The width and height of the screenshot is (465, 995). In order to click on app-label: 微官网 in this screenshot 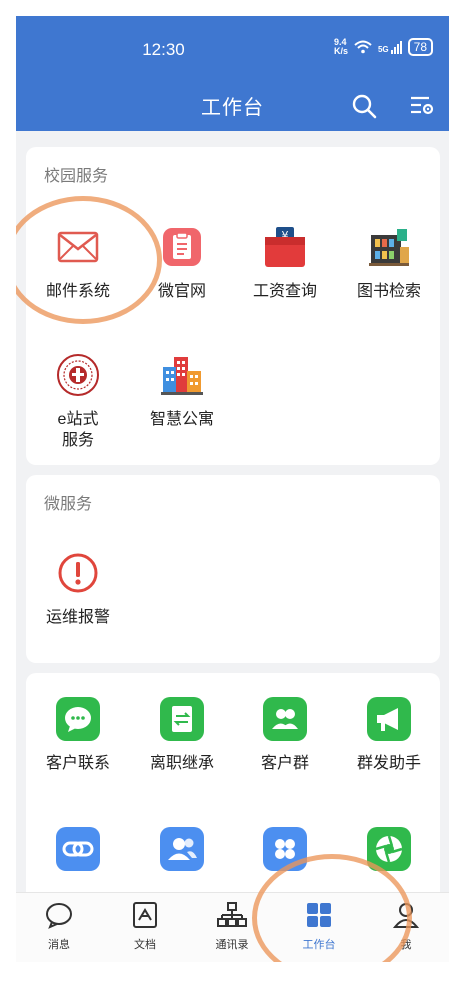, I will do `click(181, 291)`.